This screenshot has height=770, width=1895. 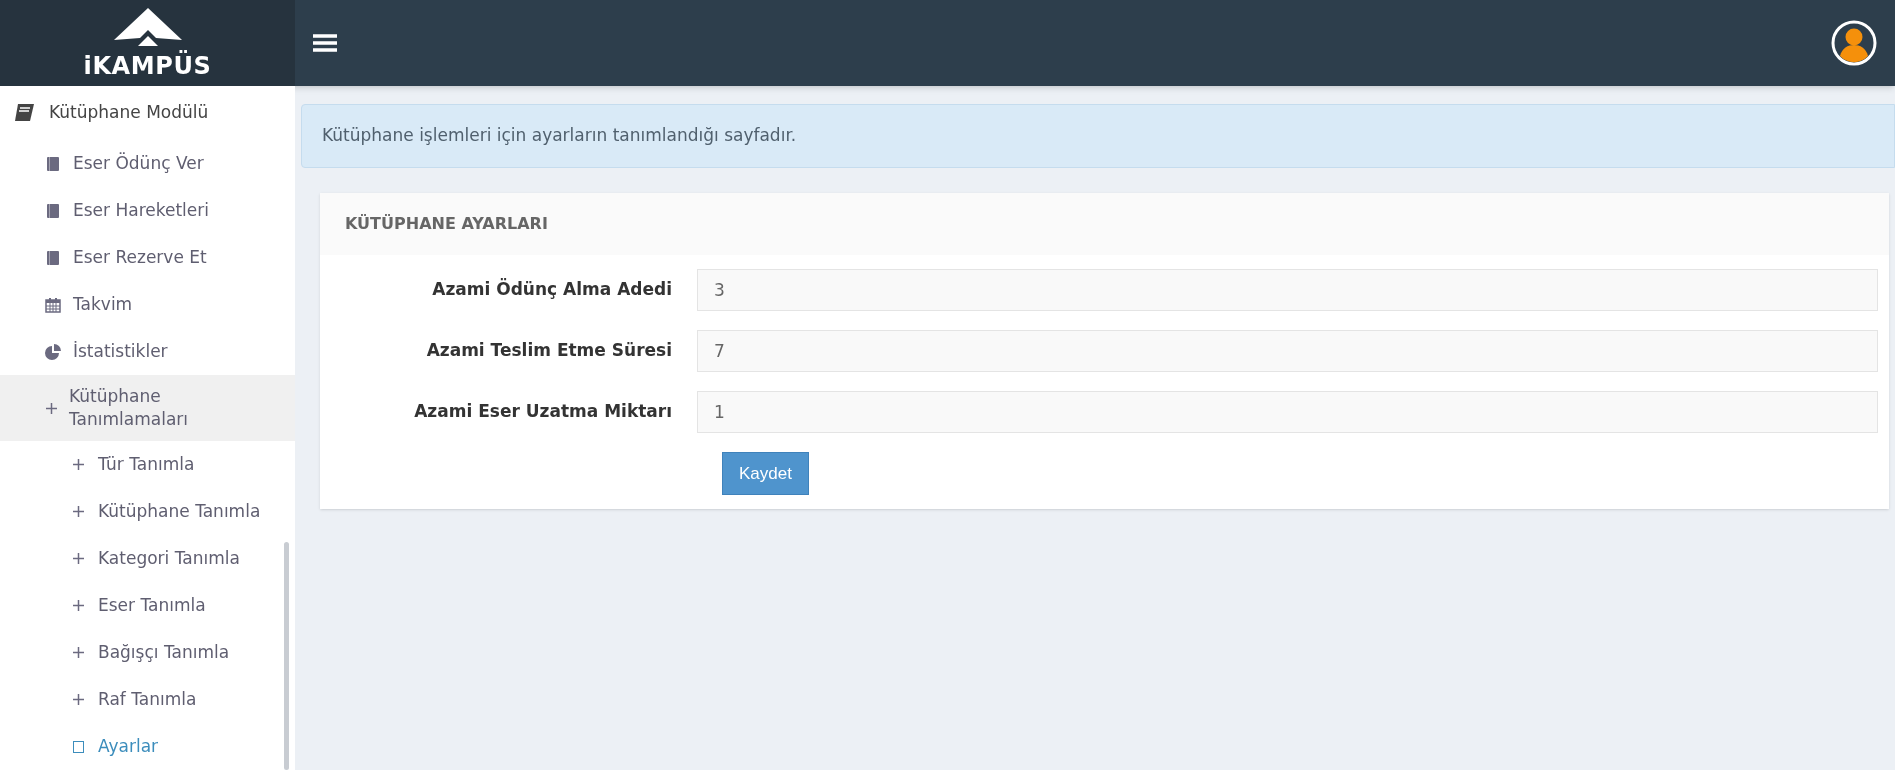 What do you see at coordinates (1287, 290) in the screenshot?
I see `input-field: 3` at bounding box center [1287, 290].